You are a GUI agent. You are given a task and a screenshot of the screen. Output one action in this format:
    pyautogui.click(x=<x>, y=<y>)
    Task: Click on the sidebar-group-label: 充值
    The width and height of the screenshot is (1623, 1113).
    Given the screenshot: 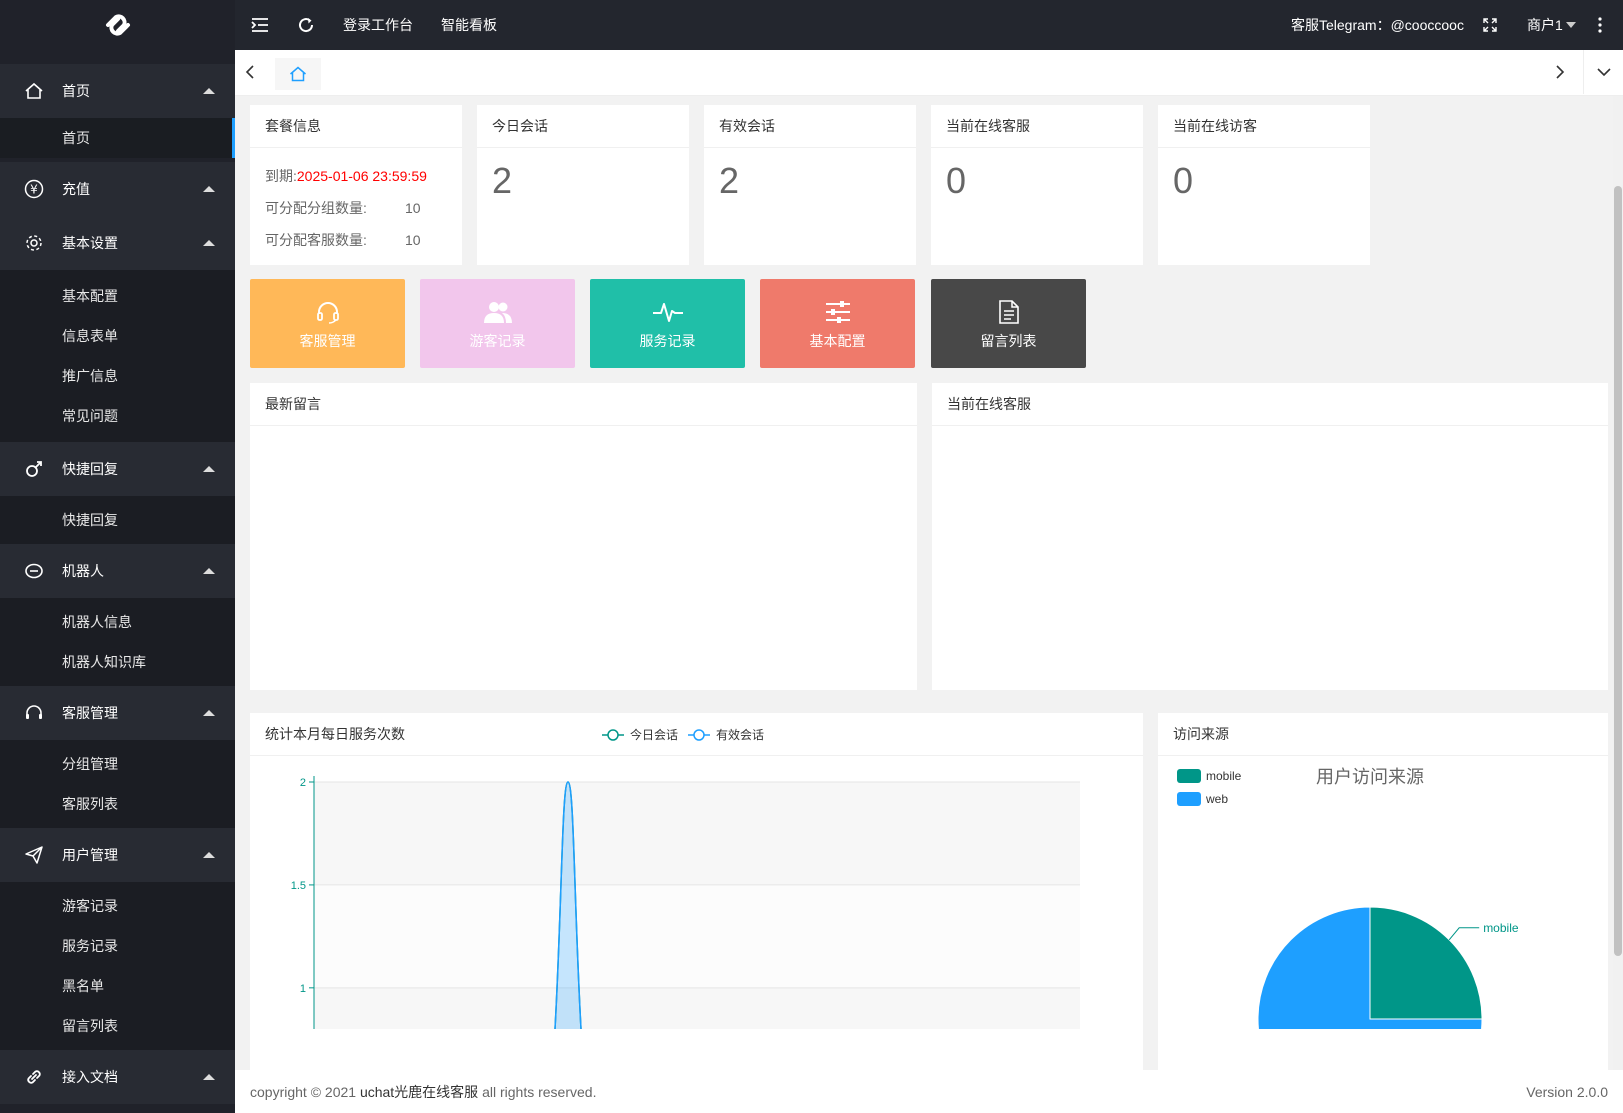 What is the action you would take?
    pyautogui.click(x=76, y=189)
    